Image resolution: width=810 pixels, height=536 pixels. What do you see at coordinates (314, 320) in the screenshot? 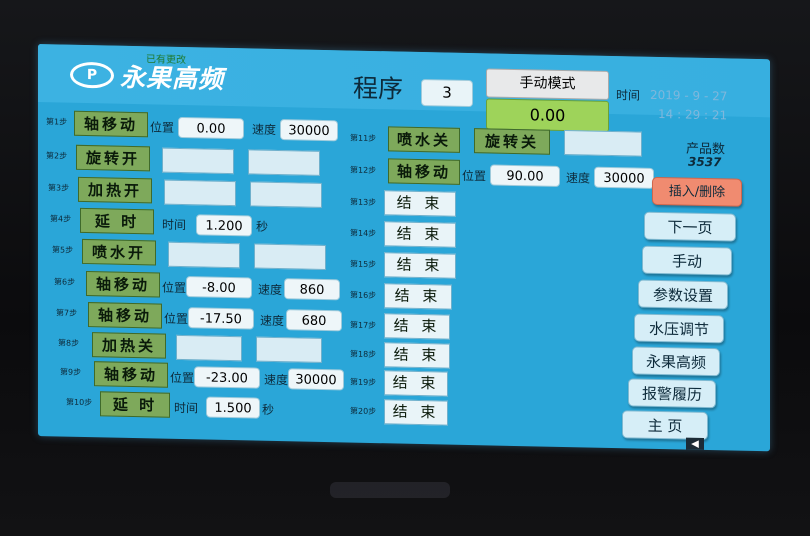
I see `speed-field: 680` at bounding box center [314, 320].